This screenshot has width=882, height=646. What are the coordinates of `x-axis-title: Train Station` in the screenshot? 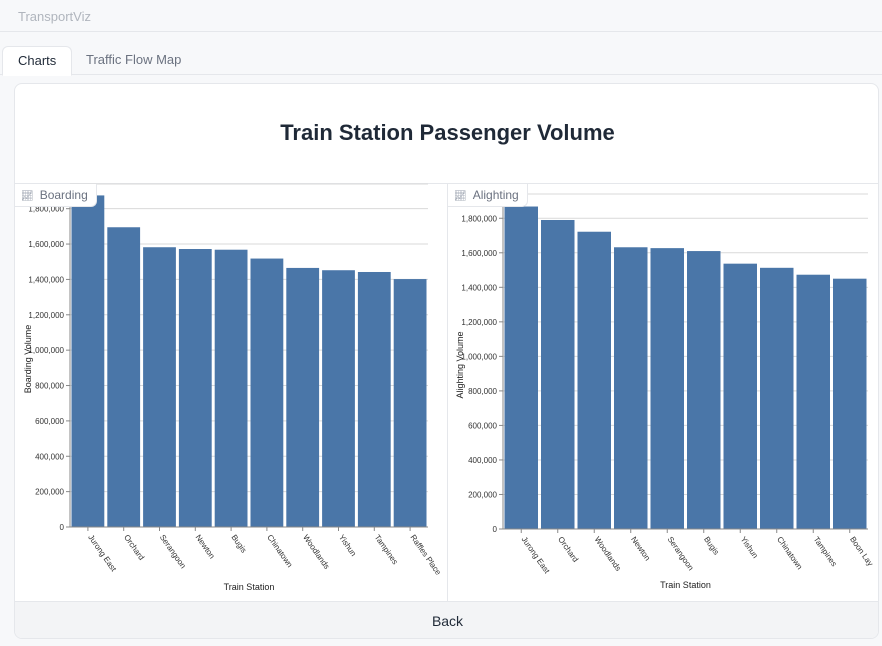 It's located at (685, 585).